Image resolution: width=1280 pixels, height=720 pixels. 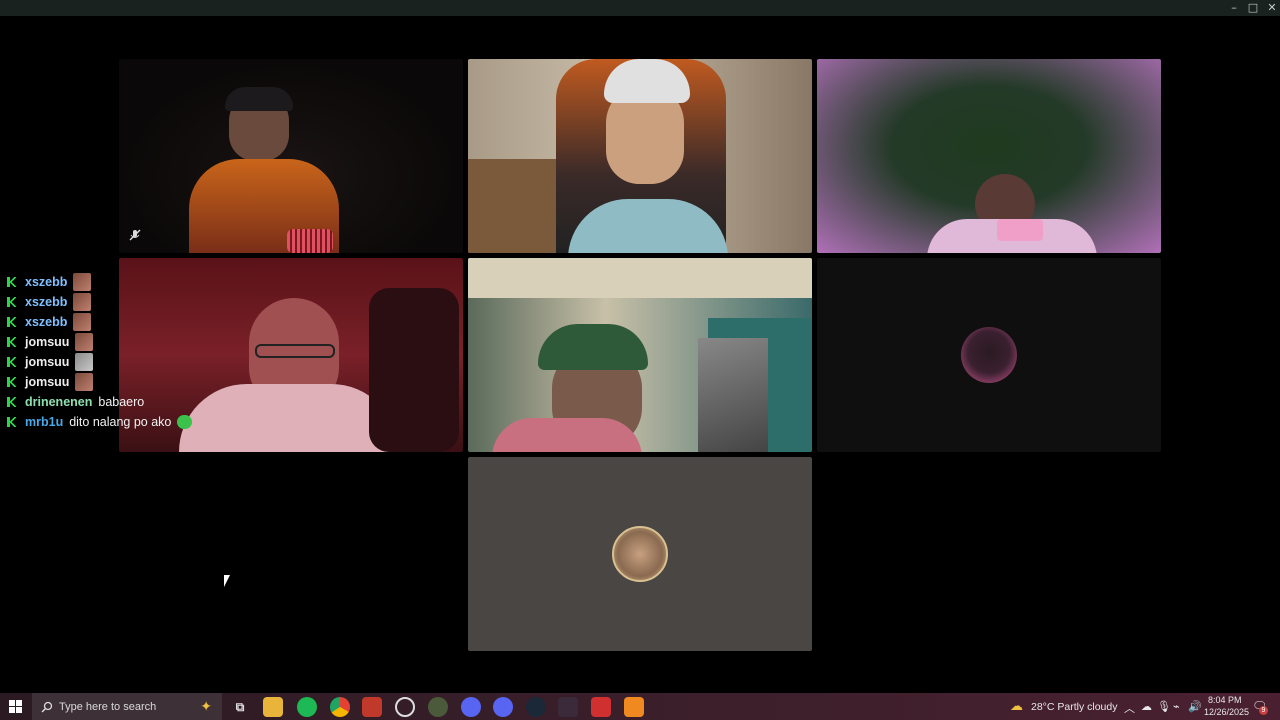 I want to click on chat-message: mrb1u dito nalang po ako, so click(x=126, y=422).